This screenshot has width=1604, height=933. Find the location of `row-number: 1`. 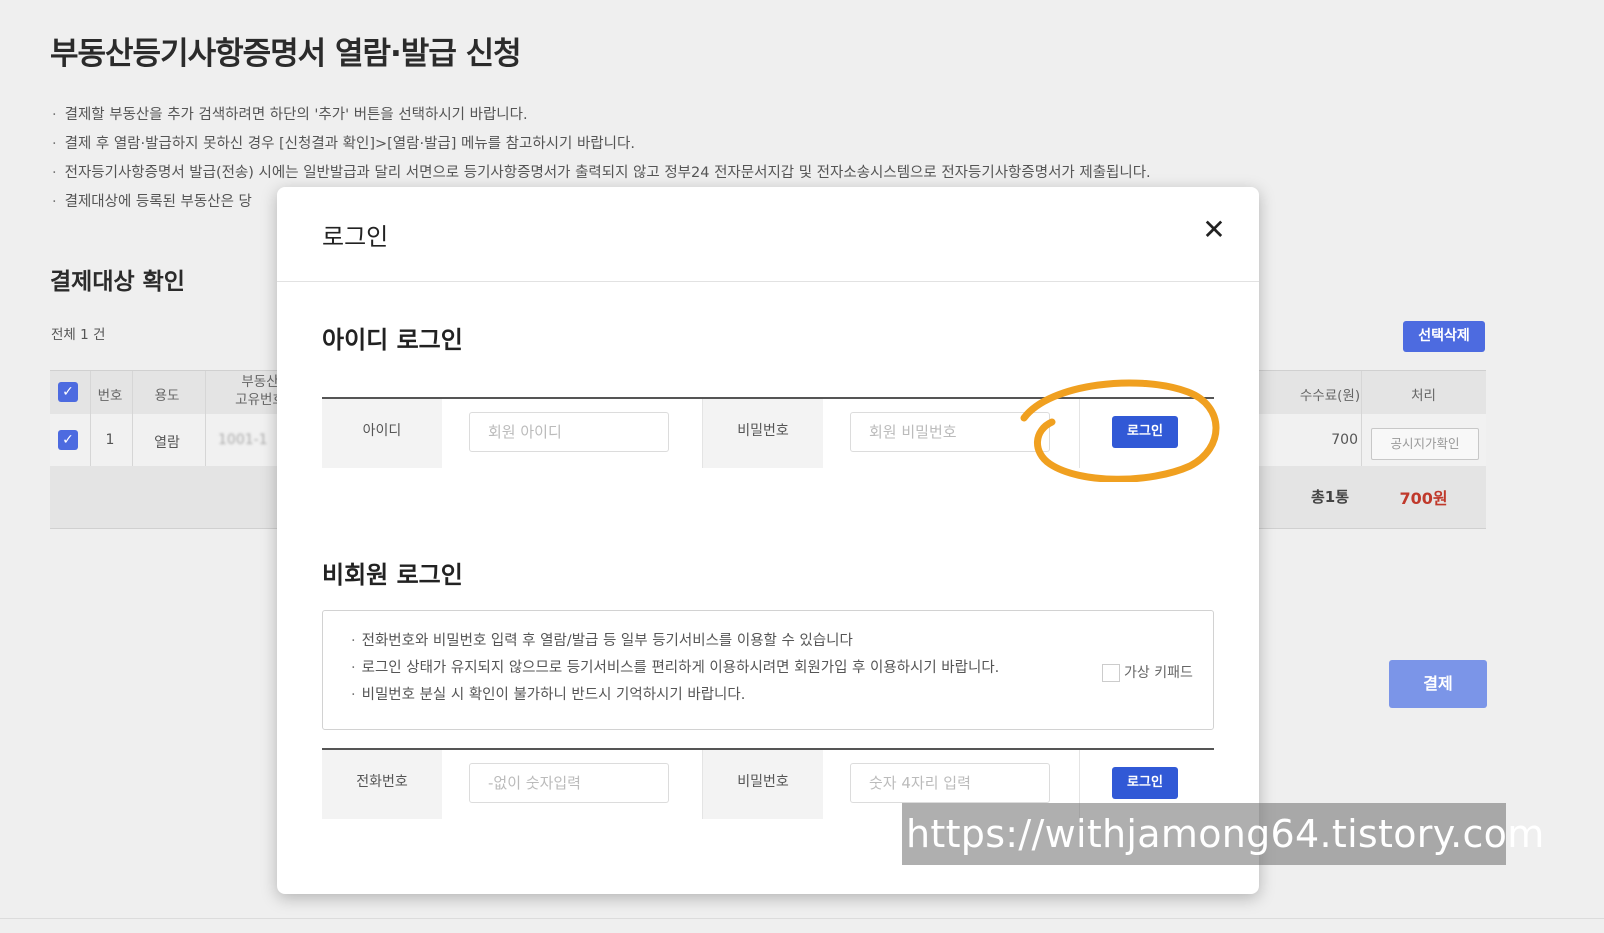

row-number: 1 is located at coordinates (110, 440).